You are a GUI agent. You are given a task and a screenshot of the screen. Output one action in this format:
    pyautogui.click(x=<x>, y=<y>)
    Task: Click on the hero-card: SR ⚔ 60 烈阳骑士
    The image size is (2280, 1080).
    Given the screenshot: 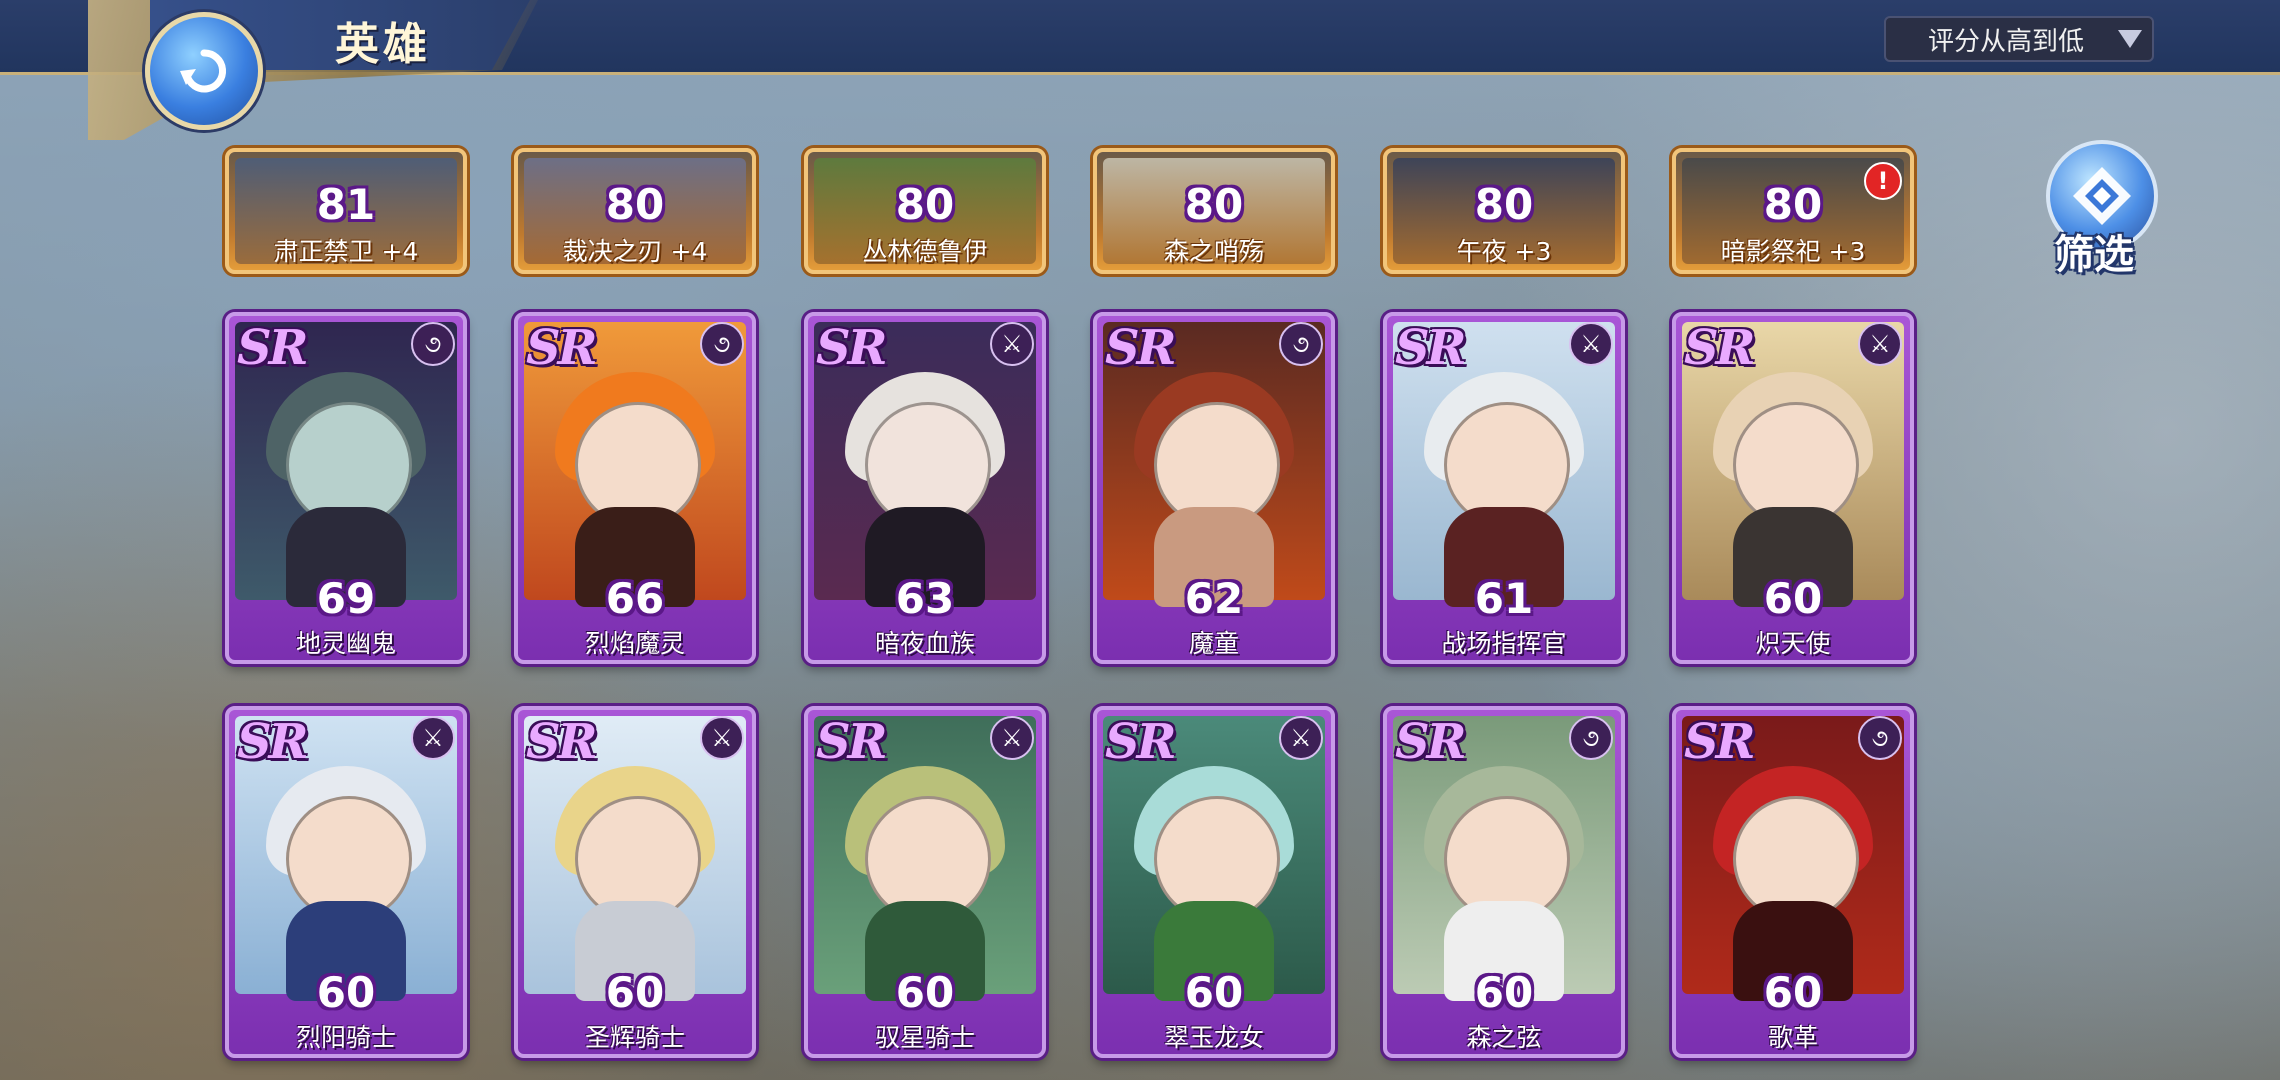 What is the action you would take?
    pyautogui.click(x=346, y=882)
    